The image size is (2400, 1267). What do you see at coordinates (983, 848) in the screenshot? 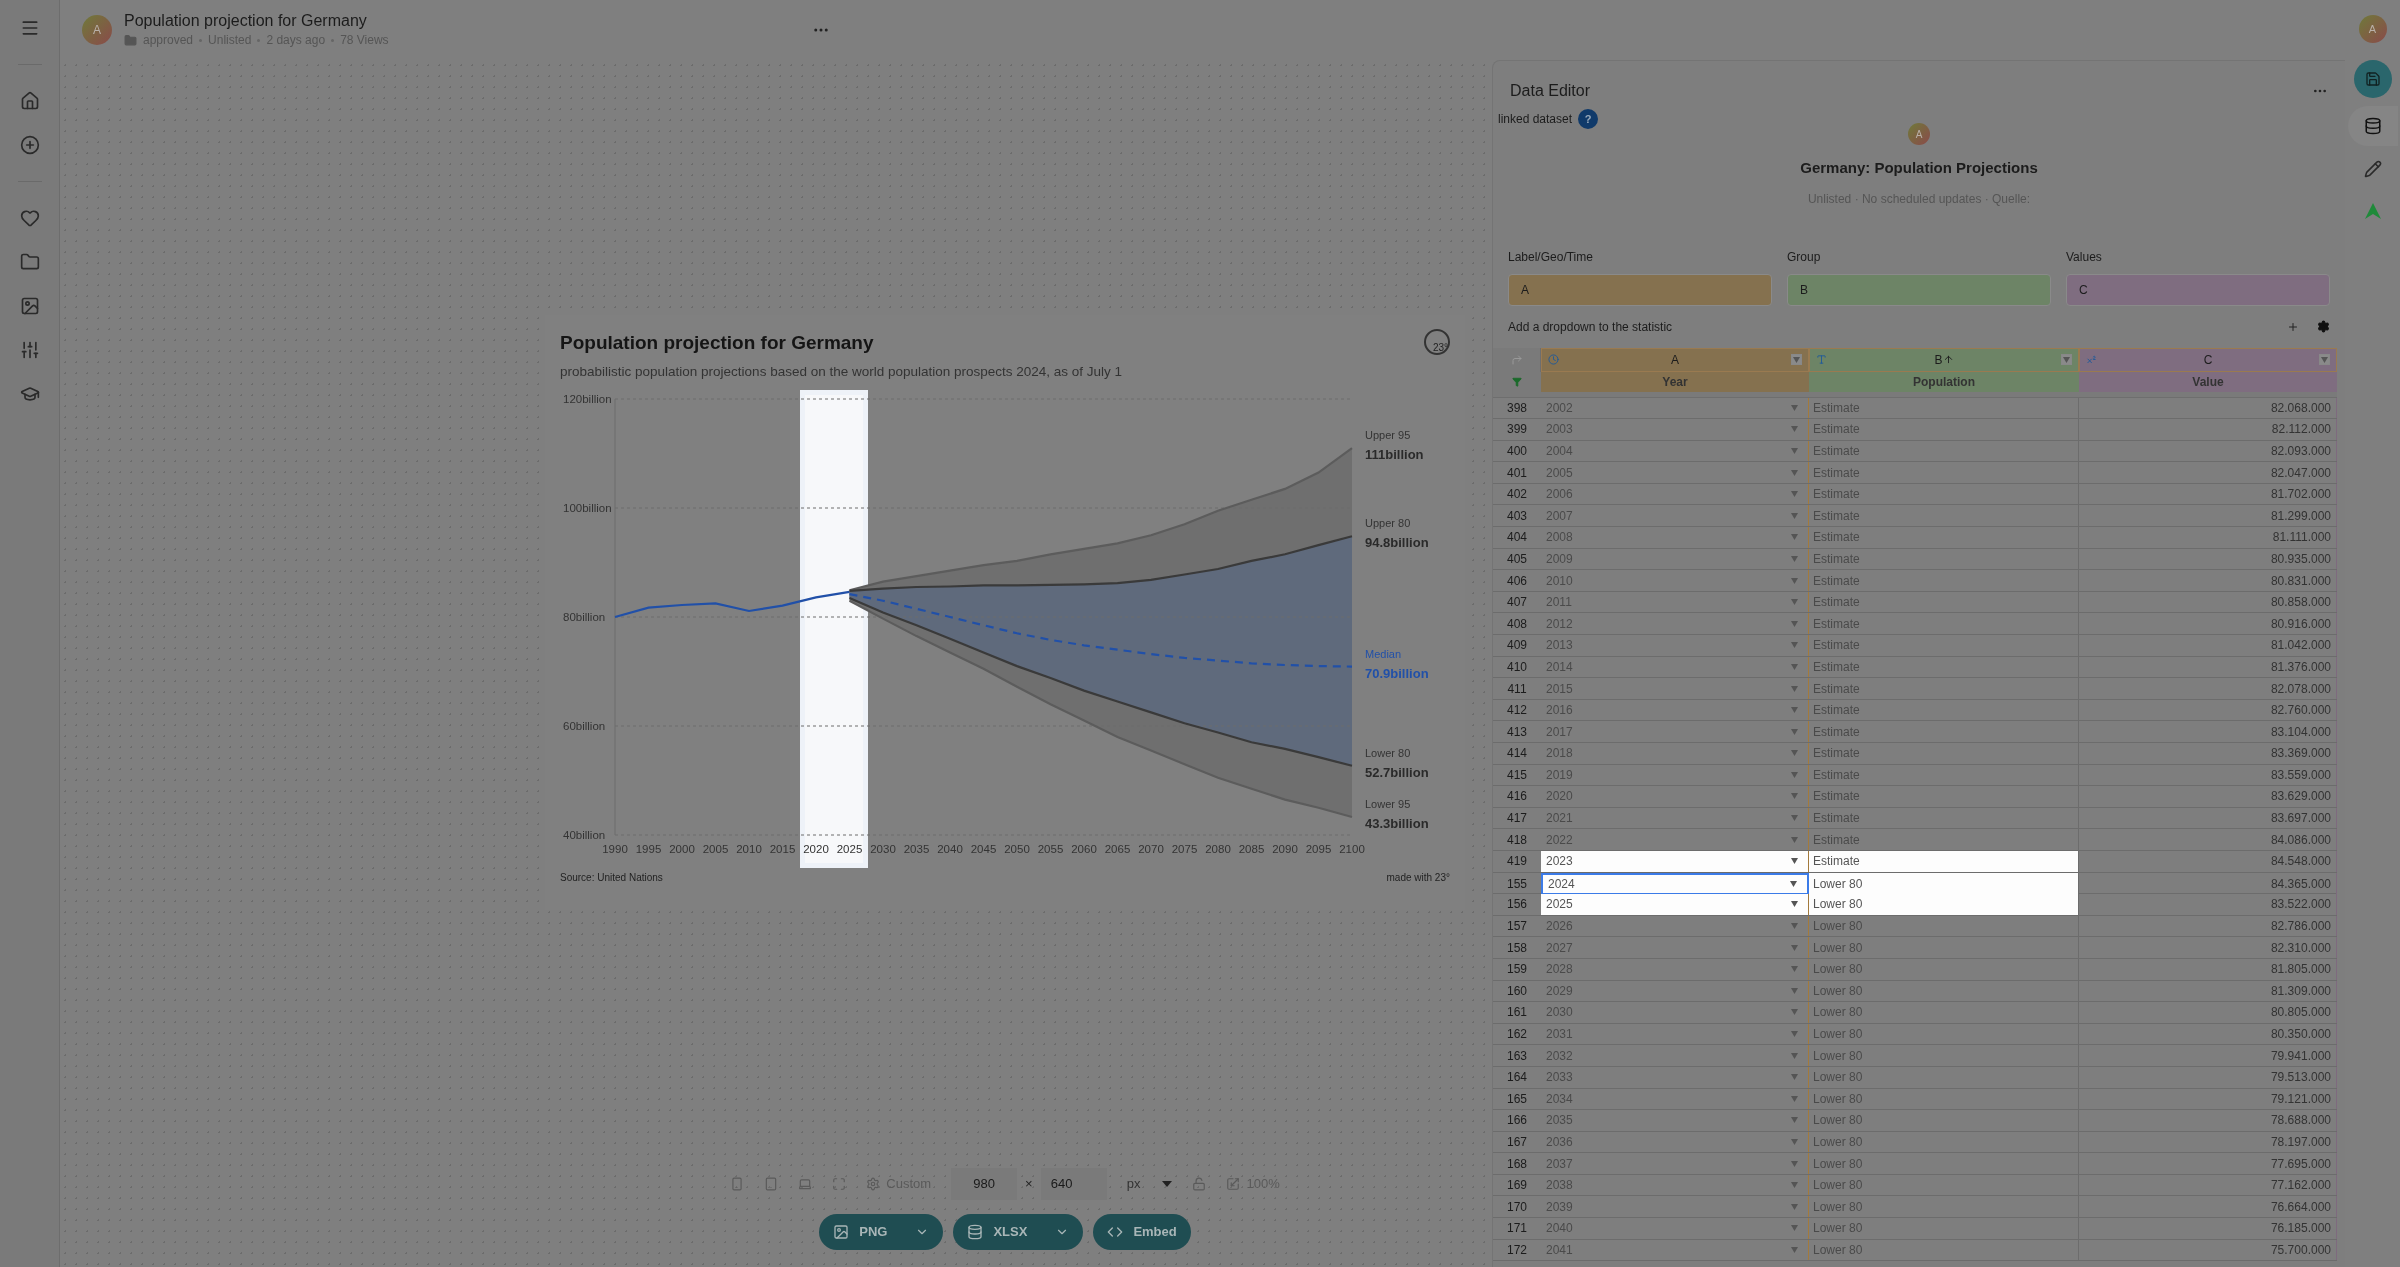
I see `x-axis-label: 2045` at bounding box center [983, 848].